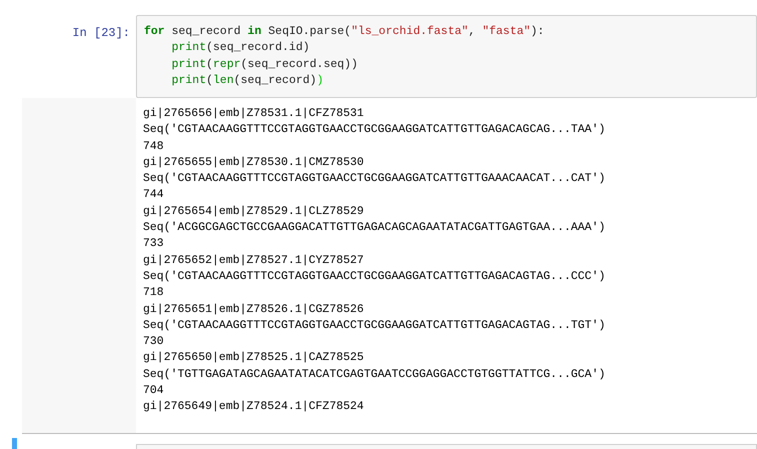 Image resolution: width=757 pixels, height=449 pixels. I want to click on output-line: Seq('ACGGCGAGCTGCCGAAGGACATTGTTGAGACAGCAGAATATACGATTGAGTGAA...AAA'), so click(374, 228).